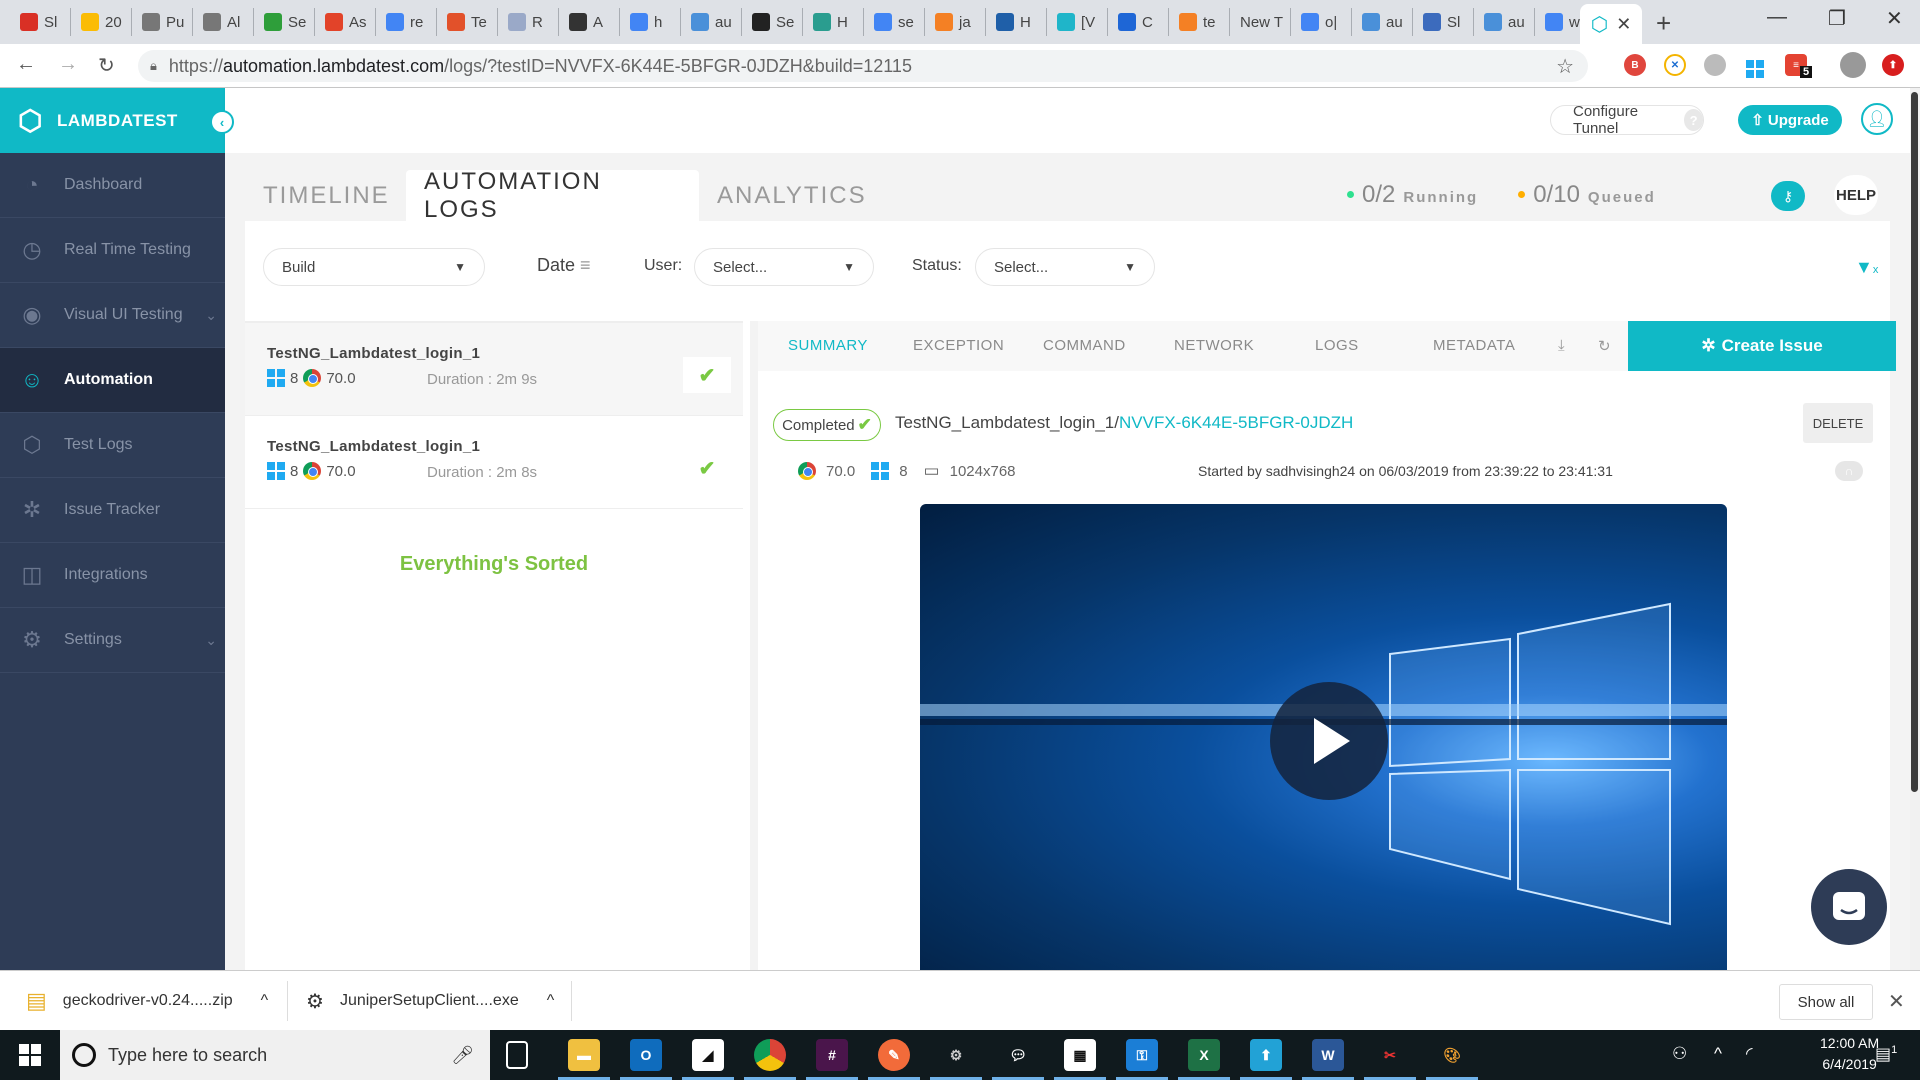  Describe the element at coordinates (955, 22) in the screenshot. I see `browser-tab: ja` at that location.